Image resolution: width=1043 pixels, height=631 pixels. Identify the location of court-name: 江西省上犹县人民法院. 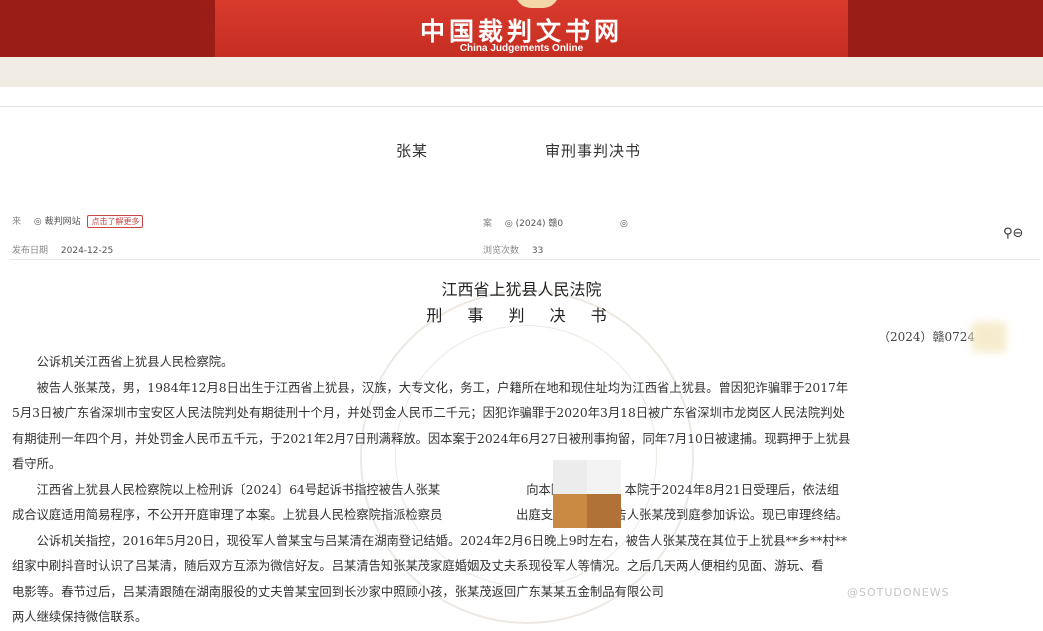
(521, 289).